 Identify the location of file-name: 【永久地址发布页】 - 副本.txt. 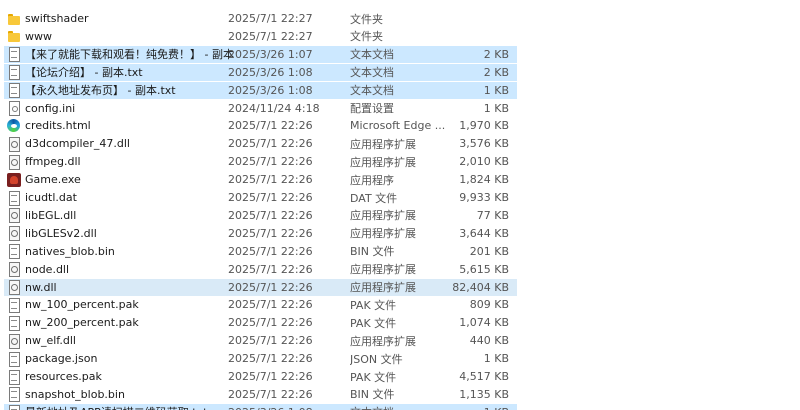
(100, 91).